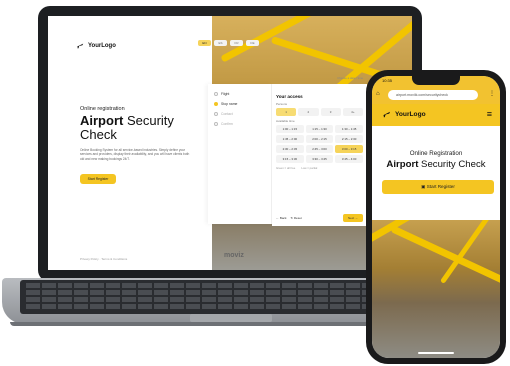 The height and width of the screenshot is (366, 510). What do you see at coordinates (436, 80) in the screenshot?
I see `phone-notch` at bounding box center [436, 80].